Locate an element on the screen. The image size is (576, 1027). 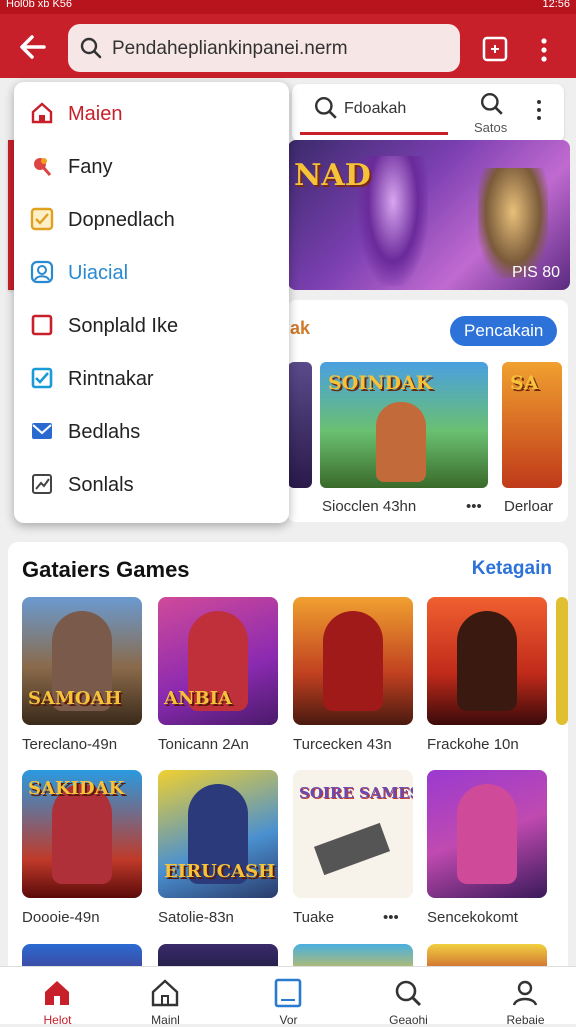
nav-item-main: Mainl is located at coordinates (165, 997).